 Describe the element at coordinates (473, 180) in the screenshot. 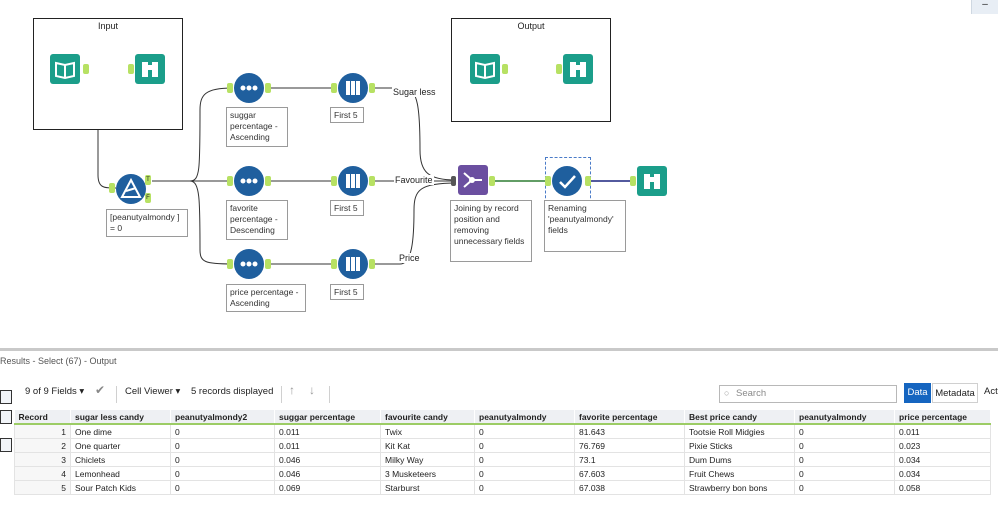

I see `join-multiple-tool` at that location.